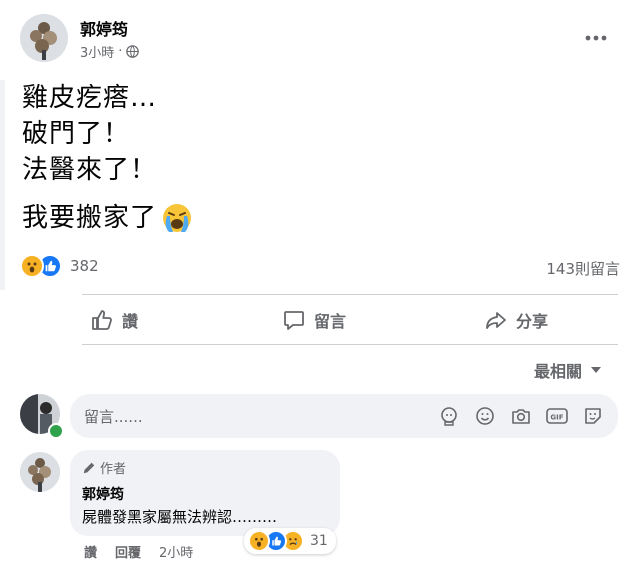 This screenshot has width=640, height=563. I want to click on share-arrow-icon, so click(496, 320).